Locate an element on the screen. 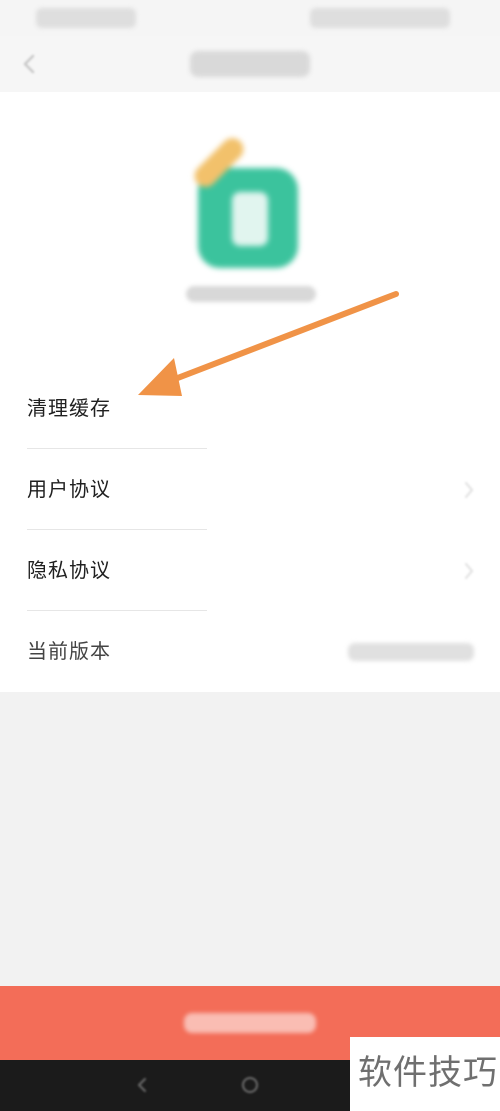  version-value is located at coordinates (411, 652).